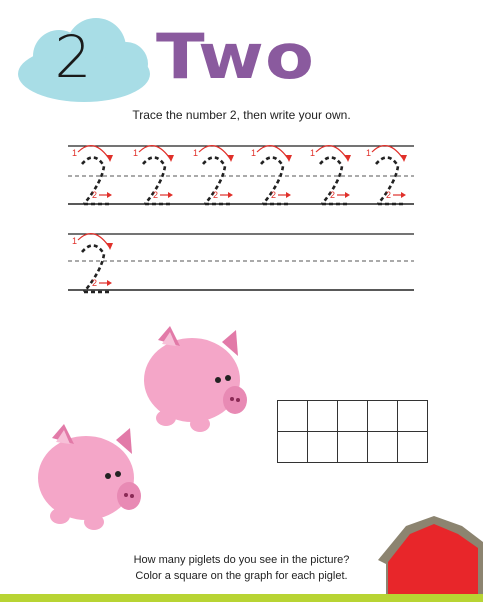 The width and height of the screenshot is (483, 602). Describe the element at coordinates (430, 556) in the screenshot. I see `barn-icon` at that location.